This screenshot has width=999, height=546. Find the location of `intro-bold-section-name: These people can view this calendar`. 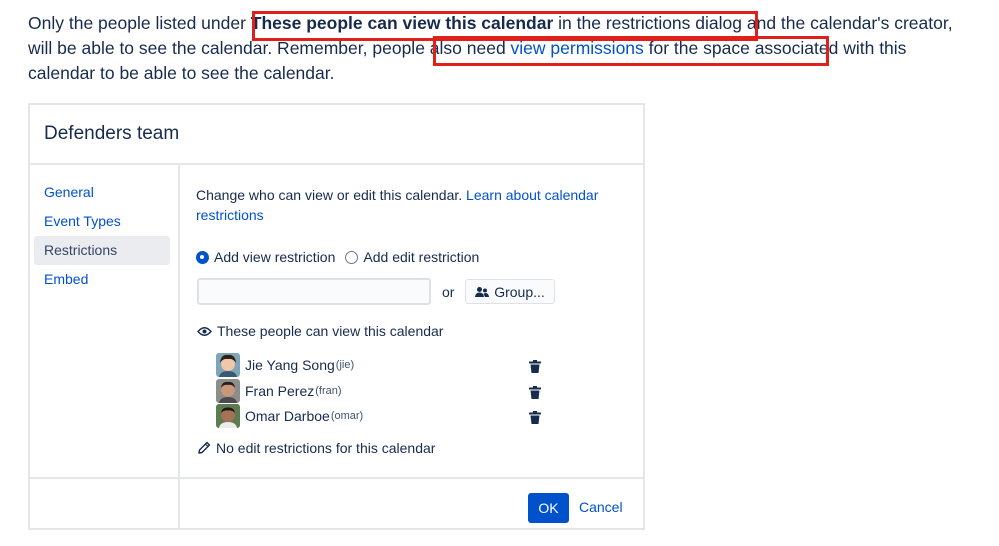

intro-bold-section-name: These people can view this calendar is located at coordinates (402, 23).